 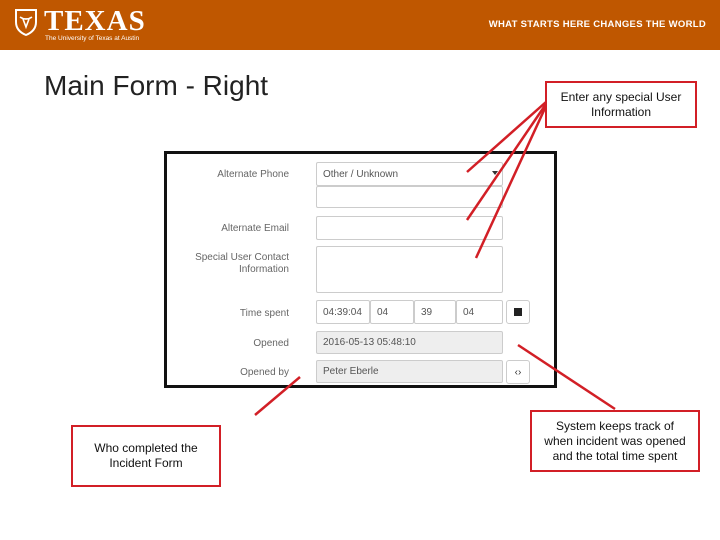 What do you see at coordinates (511, 182) in the screenshot?
I see `pointer-line-contact` at bounding box center [511, 182].